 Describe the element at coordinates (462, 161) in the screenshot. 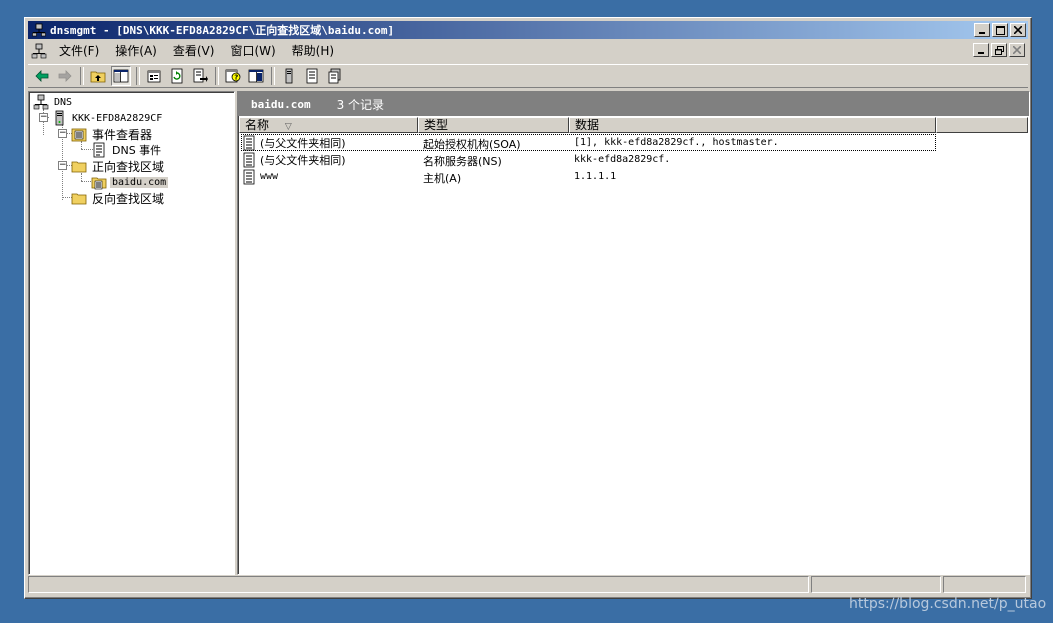

I see `record-type: 名称服务器(NS)` at that location.